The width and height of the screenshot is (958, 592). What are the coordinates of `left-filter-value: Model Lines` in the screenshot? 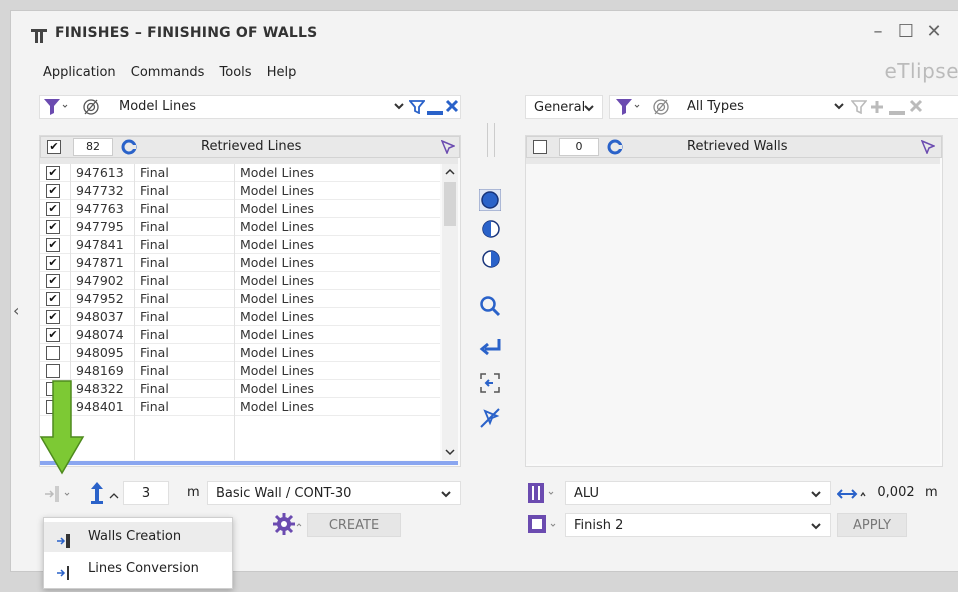 It's located at (158, 106).